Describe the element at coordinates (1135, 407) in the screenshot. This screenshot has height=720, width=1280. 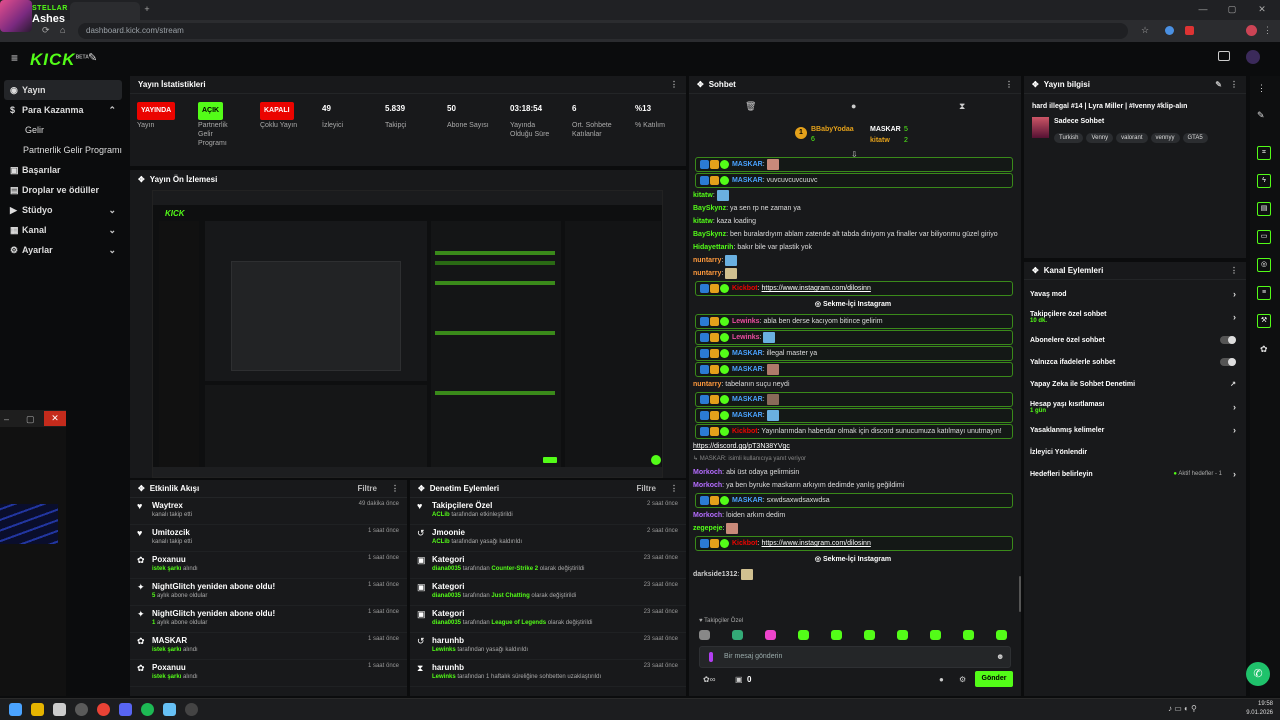
I see `channel-action-item: Hesap yaşı kısıtlaması 1 gün ›` at that location.